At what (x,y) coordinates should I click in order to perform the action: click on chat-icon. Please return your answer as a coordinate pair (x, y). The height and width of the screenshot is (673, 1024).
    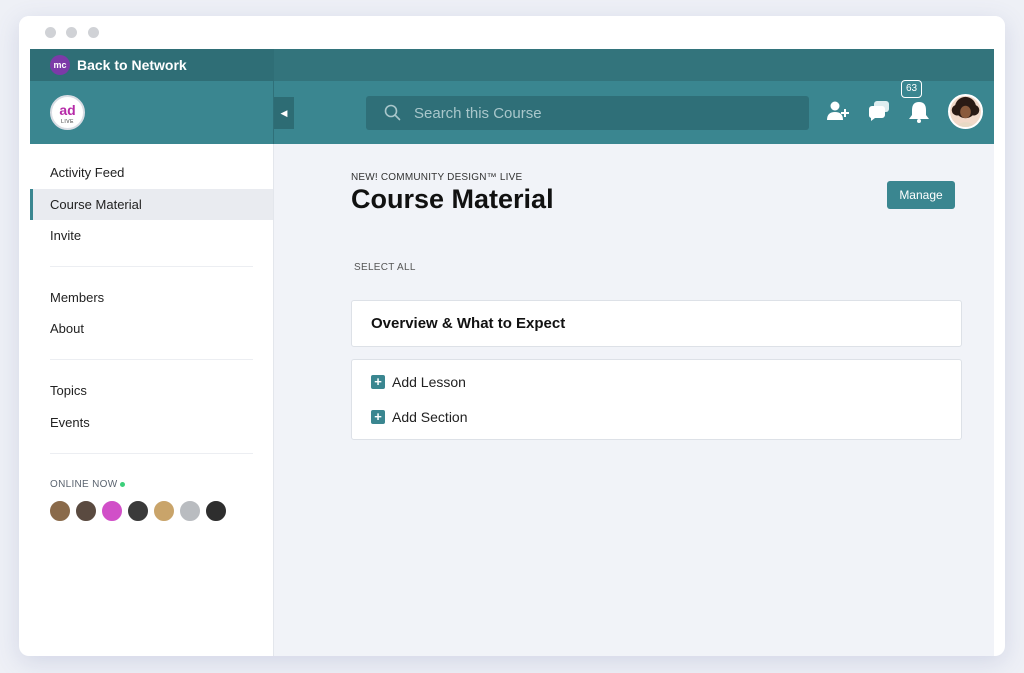
    Looking at the image, I should click on (879, 111).